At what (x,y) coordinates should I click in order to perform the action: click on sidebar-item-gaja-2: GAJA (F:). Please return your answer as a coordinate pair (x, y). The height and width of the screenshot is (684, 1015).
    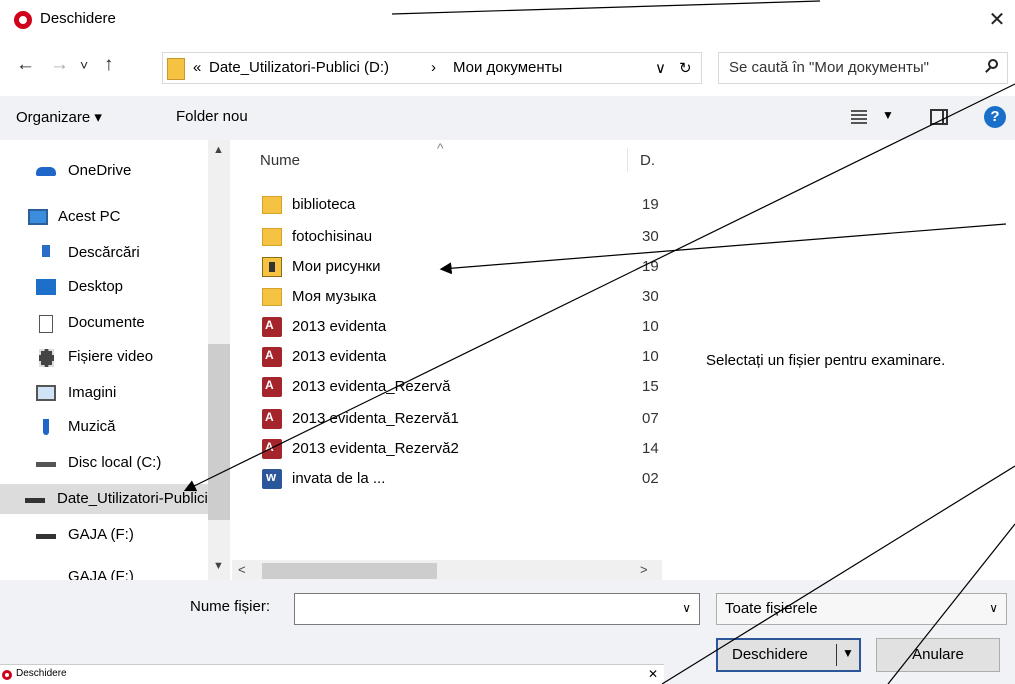
    Looking at the image, I should click on (110, 573).